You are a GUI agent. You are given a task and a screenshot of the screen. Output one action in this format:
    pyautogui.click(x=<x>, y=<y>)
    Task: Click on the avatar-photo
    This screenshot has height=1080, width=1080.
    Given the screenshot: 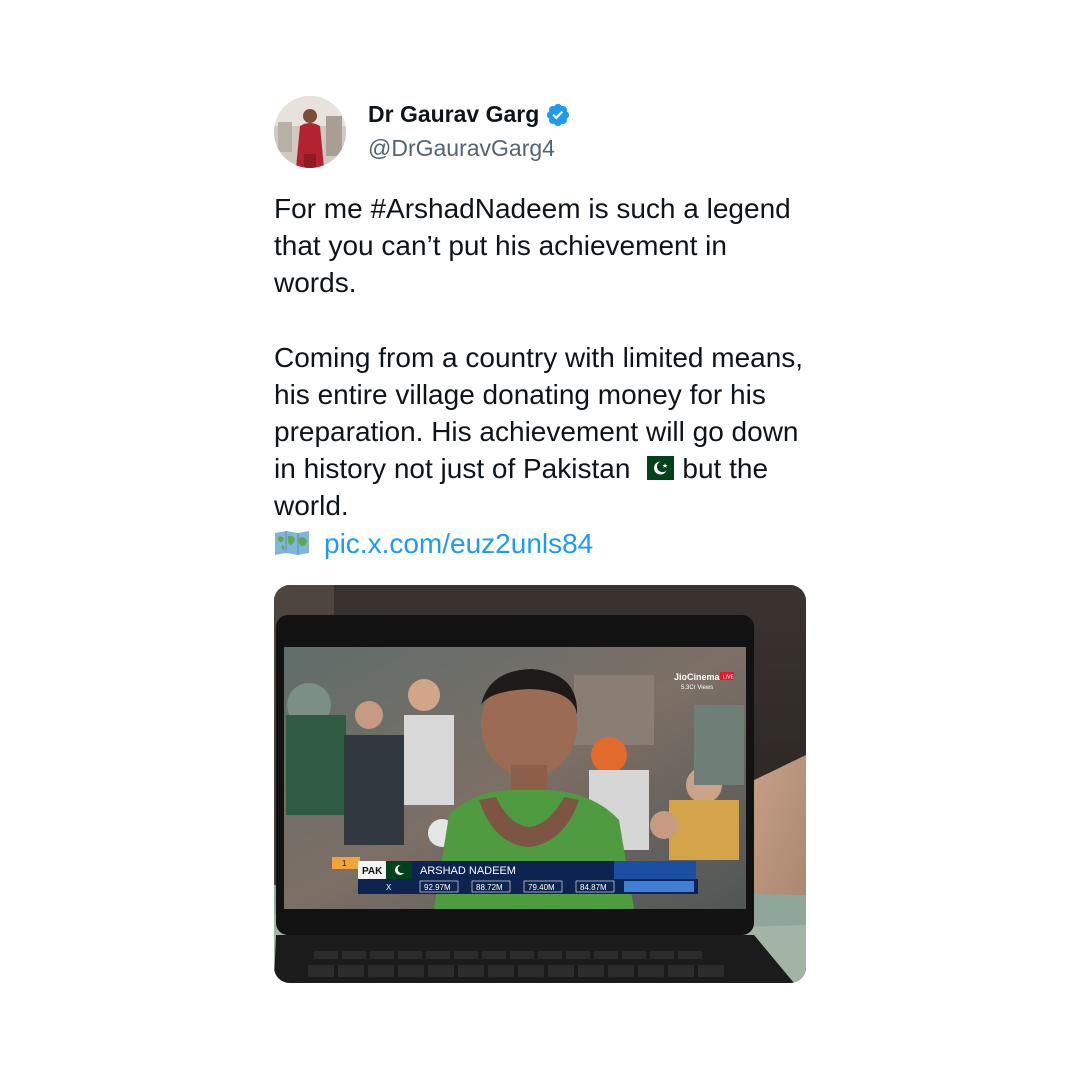 What is the action you would take?
    pyautogui.click(x=310, y=132)
    